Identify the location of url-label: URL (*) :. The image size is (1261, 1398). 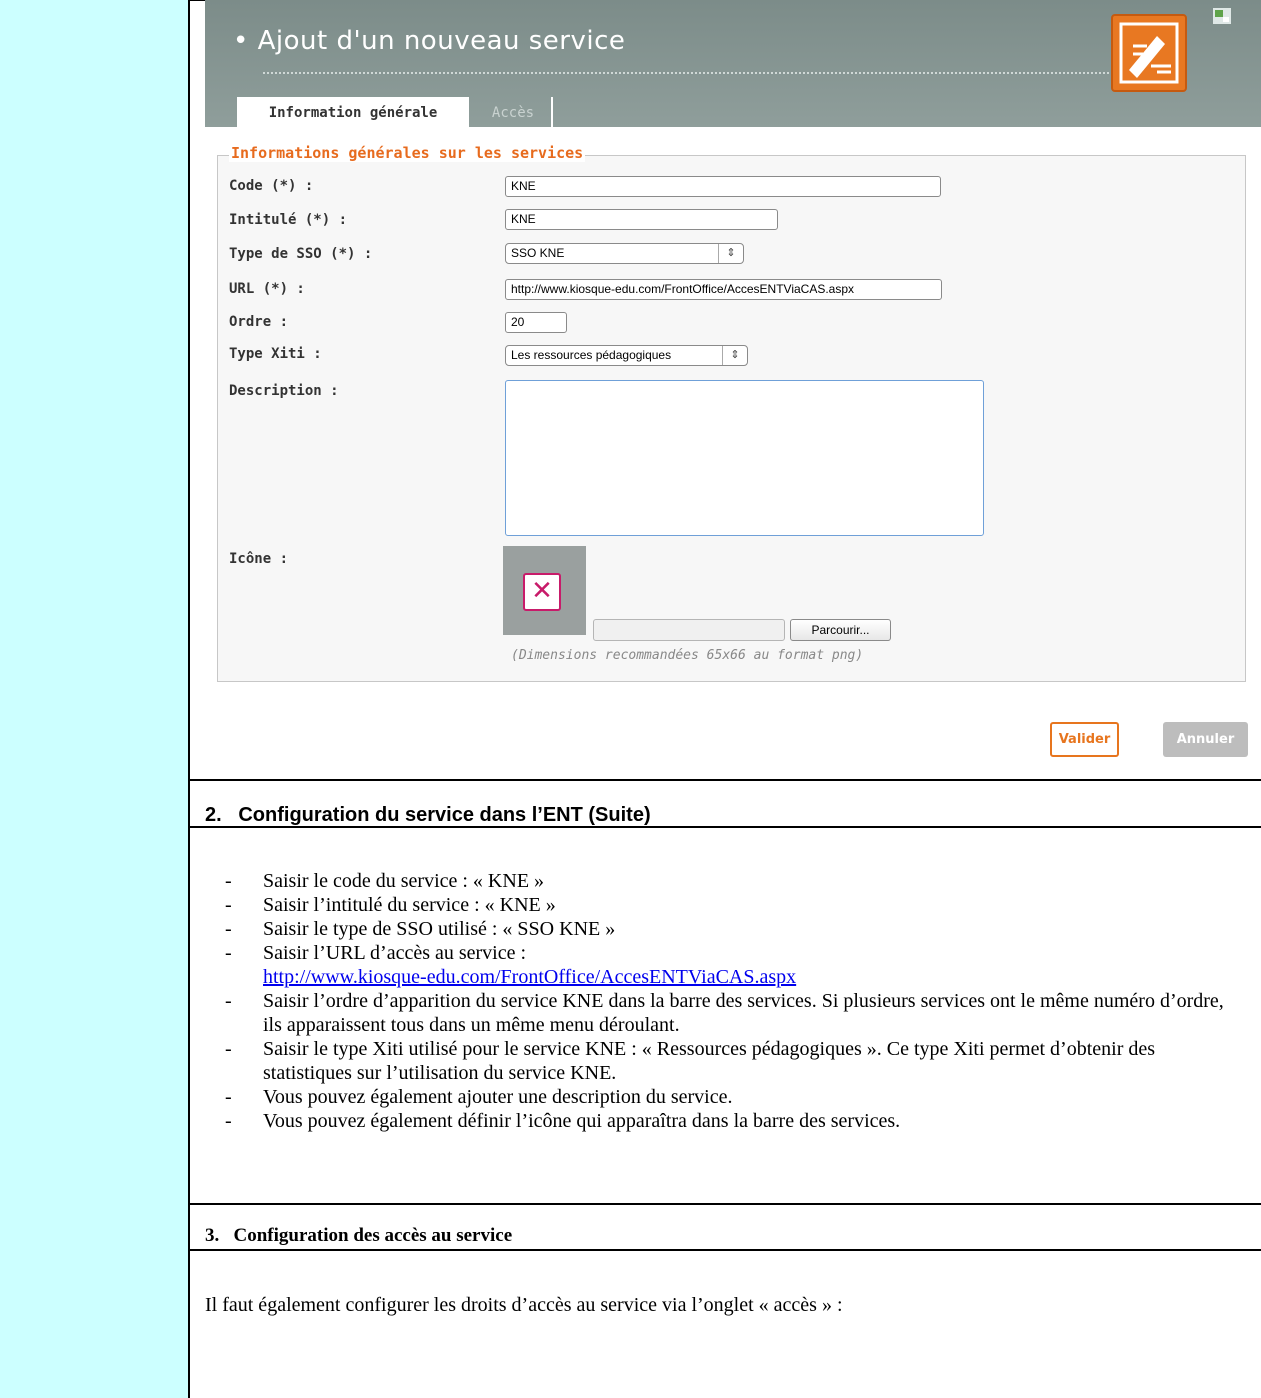
(267, 289).